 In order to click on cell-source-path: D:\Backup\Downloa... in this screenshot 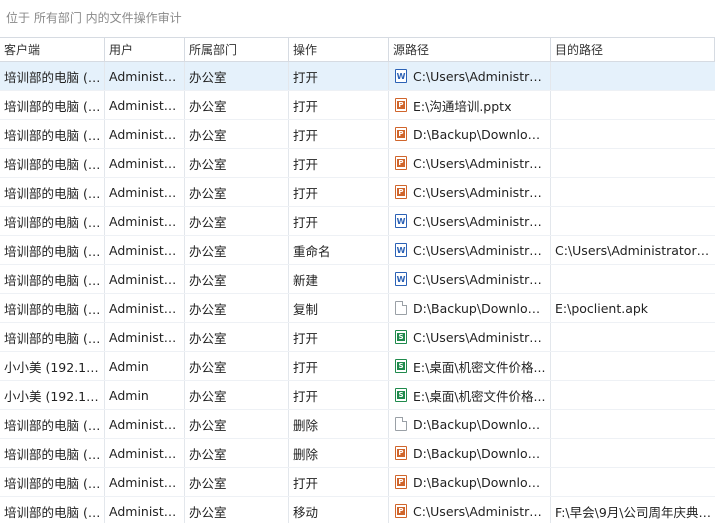, I will do `click(470, 424)`.